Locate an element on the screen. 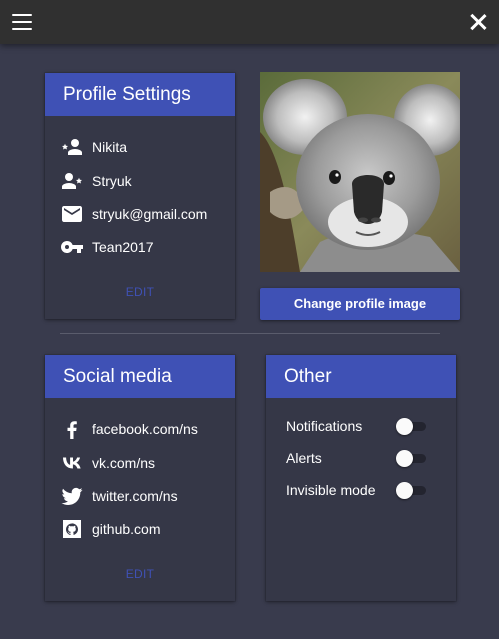 The width and height of the screenshot is (499, 639). profile-edit-link: EDIT is located at coordinates (140, 292).